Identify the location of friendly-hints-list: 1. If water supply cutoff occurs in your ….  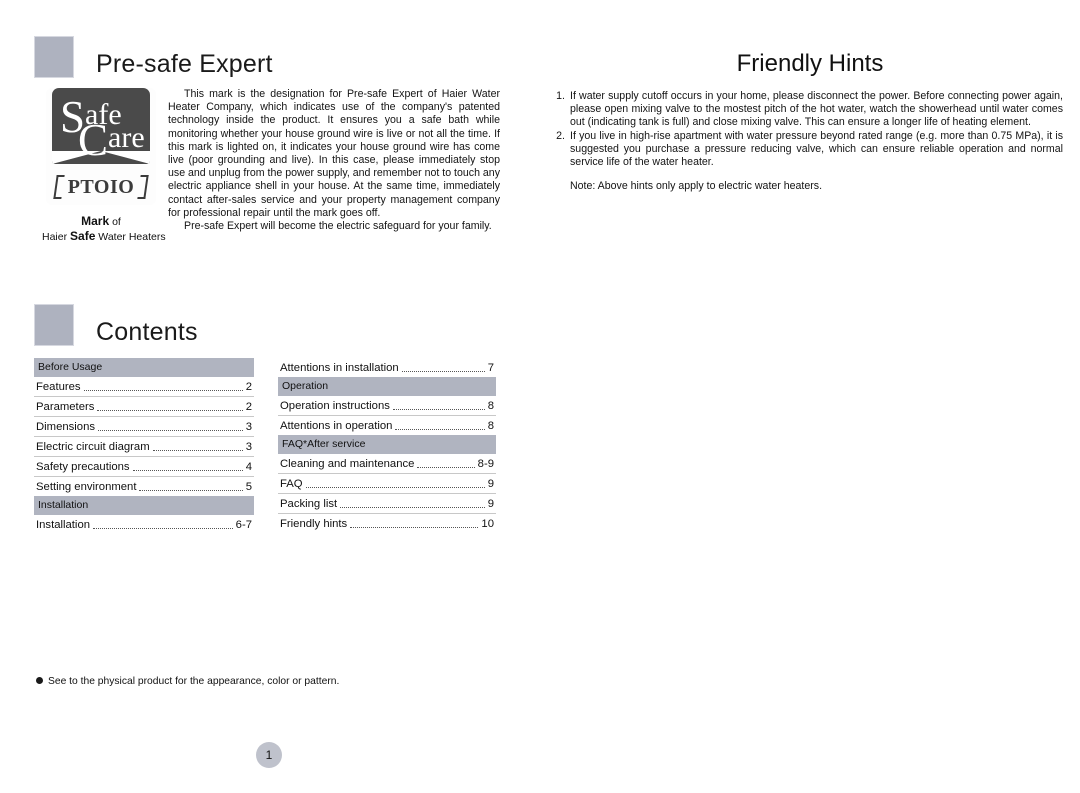
(803, 129).